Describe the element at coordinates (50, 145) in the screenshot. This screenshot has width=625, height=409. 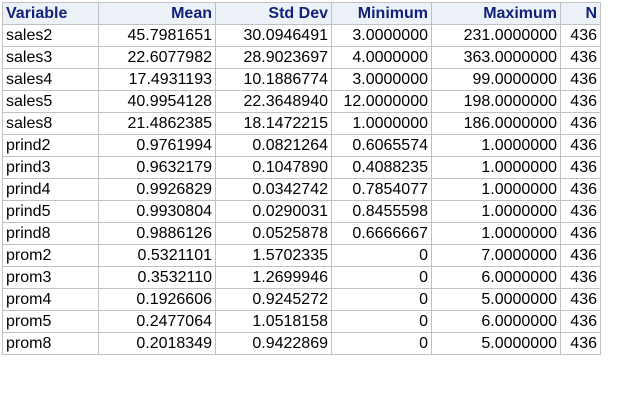
I see `cell-variable: prind2` at that location.